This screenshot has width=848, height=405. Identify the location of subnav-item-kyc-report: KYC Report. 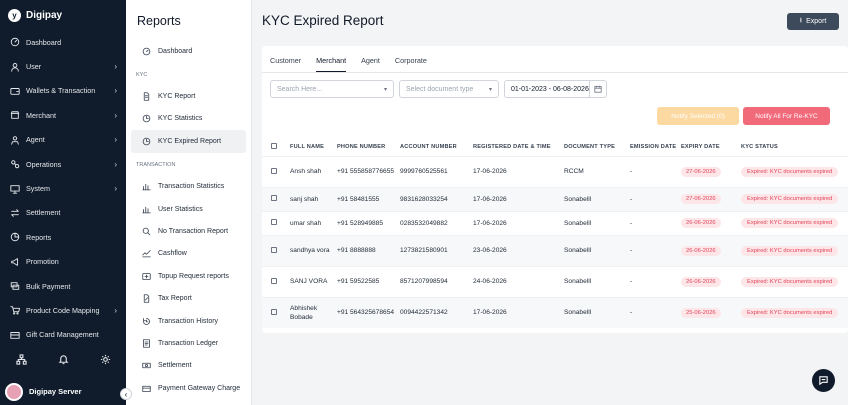
(188, 96).